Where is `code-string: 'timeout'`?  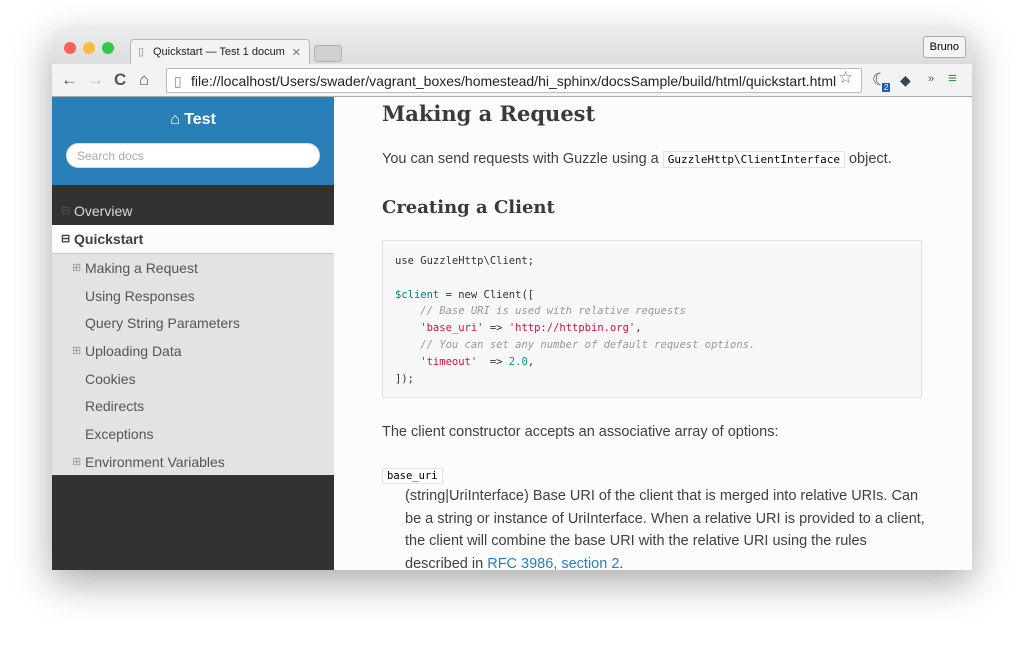
code-string: 'timeout' is located at coordinates (436, 361).